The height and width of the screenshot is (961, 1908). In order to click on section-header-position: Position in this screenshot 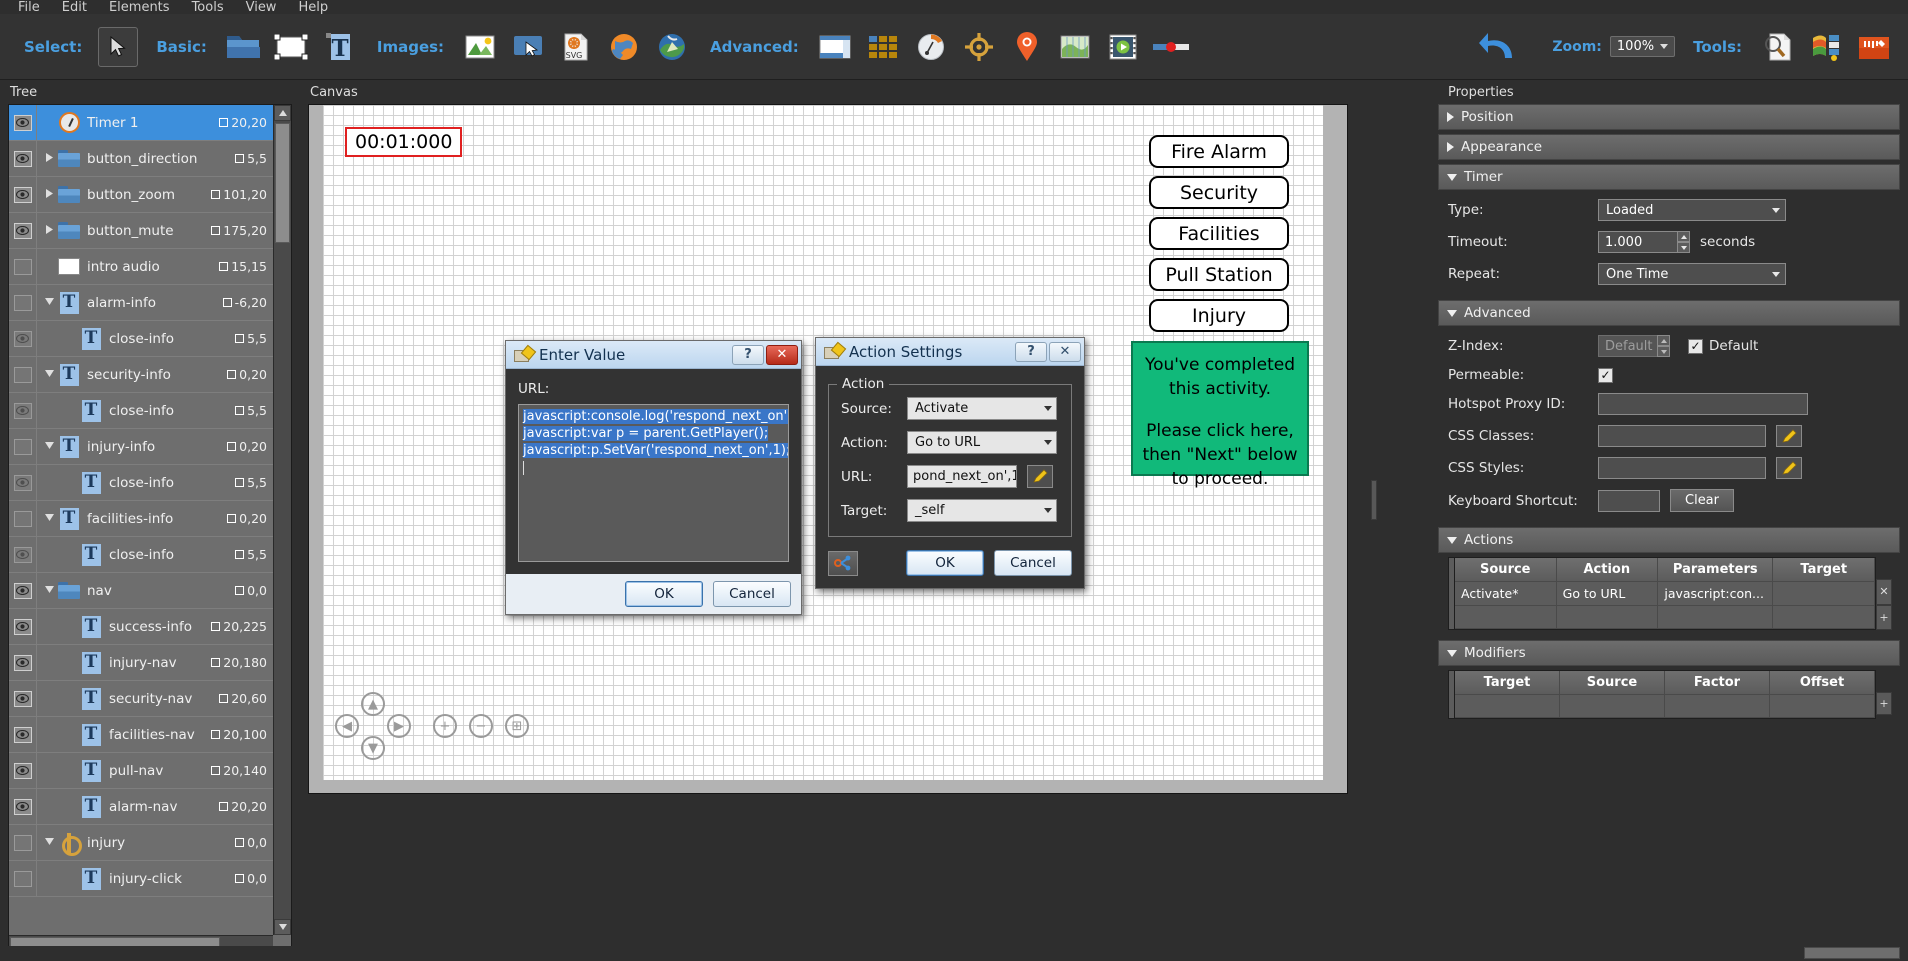, I will do `click(1669, 117)`.